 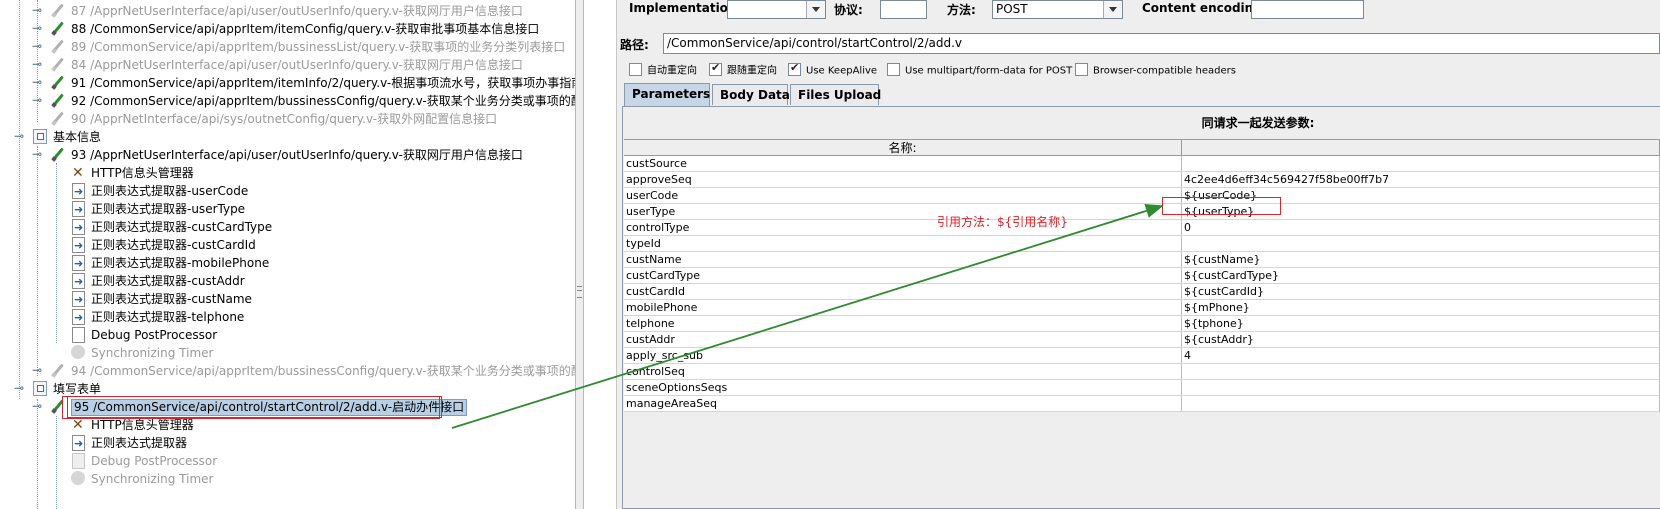 I want to click on param-value-cell: ${custCardId}, so click(x=1421, y=292).